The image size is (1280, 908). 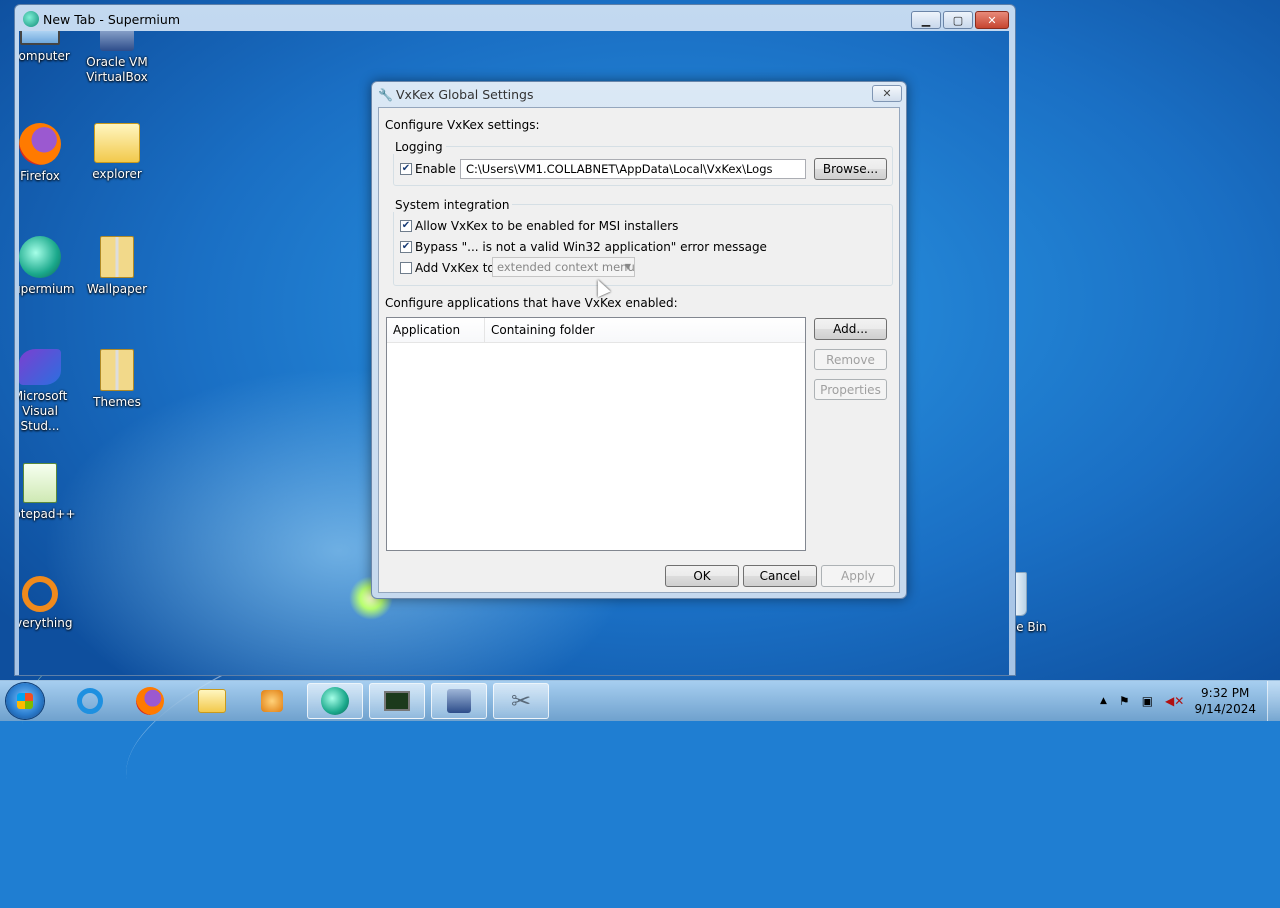 What do you see at coordinates (926, 20) in the screenshot?
I see `minimize-button: ▁` at bounding box center [926, 20].